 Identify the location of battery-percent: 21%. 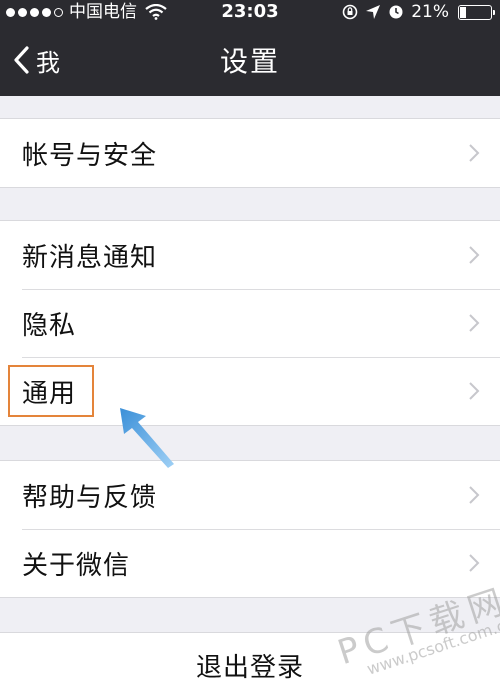
(430, 12).